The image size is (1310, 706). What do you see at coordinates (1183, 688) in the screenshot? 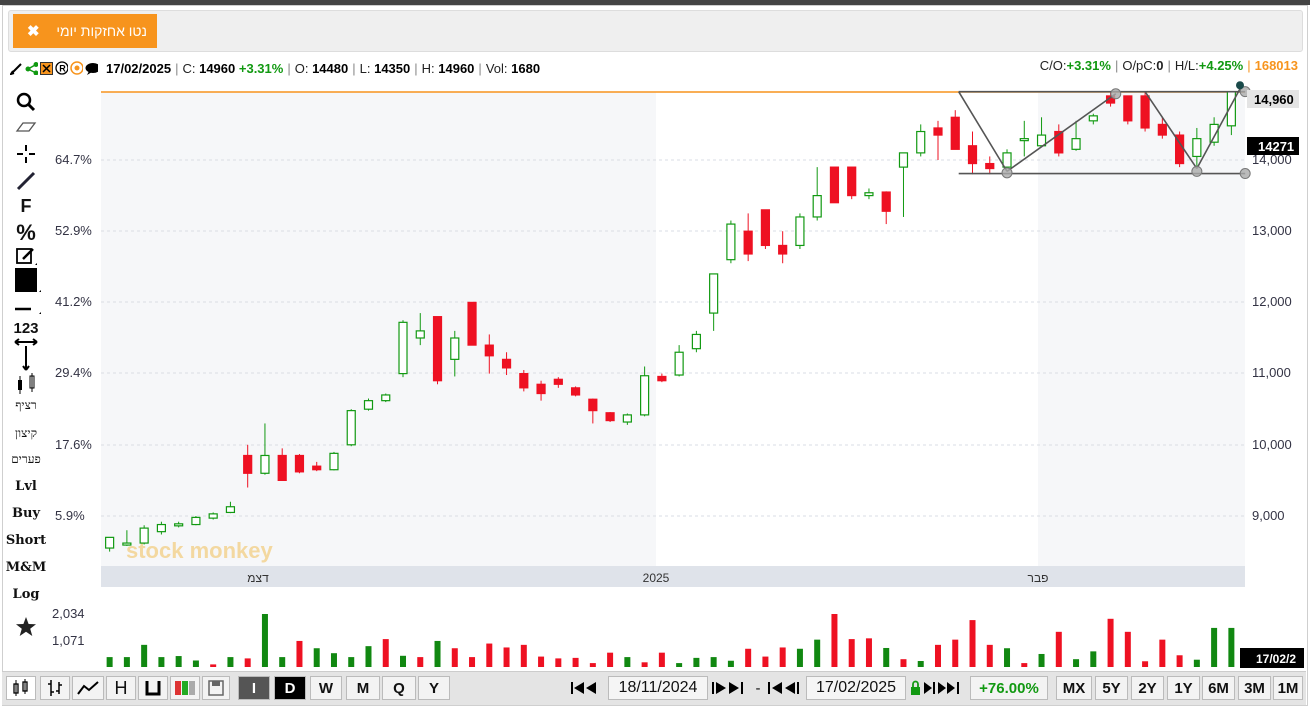
I see `range-1y: 1Y` at bounding box center [1183, 688].